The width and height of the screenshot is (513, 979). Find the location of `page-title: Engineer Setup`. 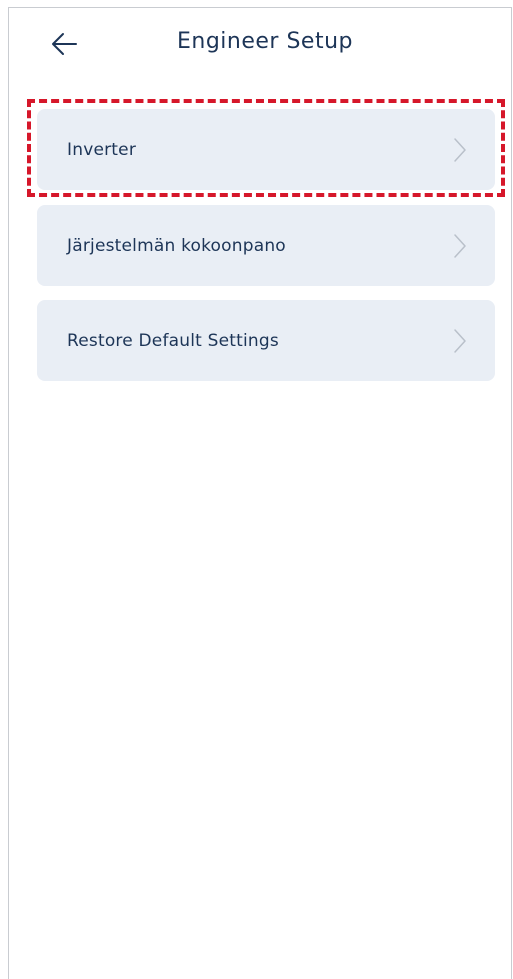

page-title: Engineer Setup is located at coordinates (264, 41).